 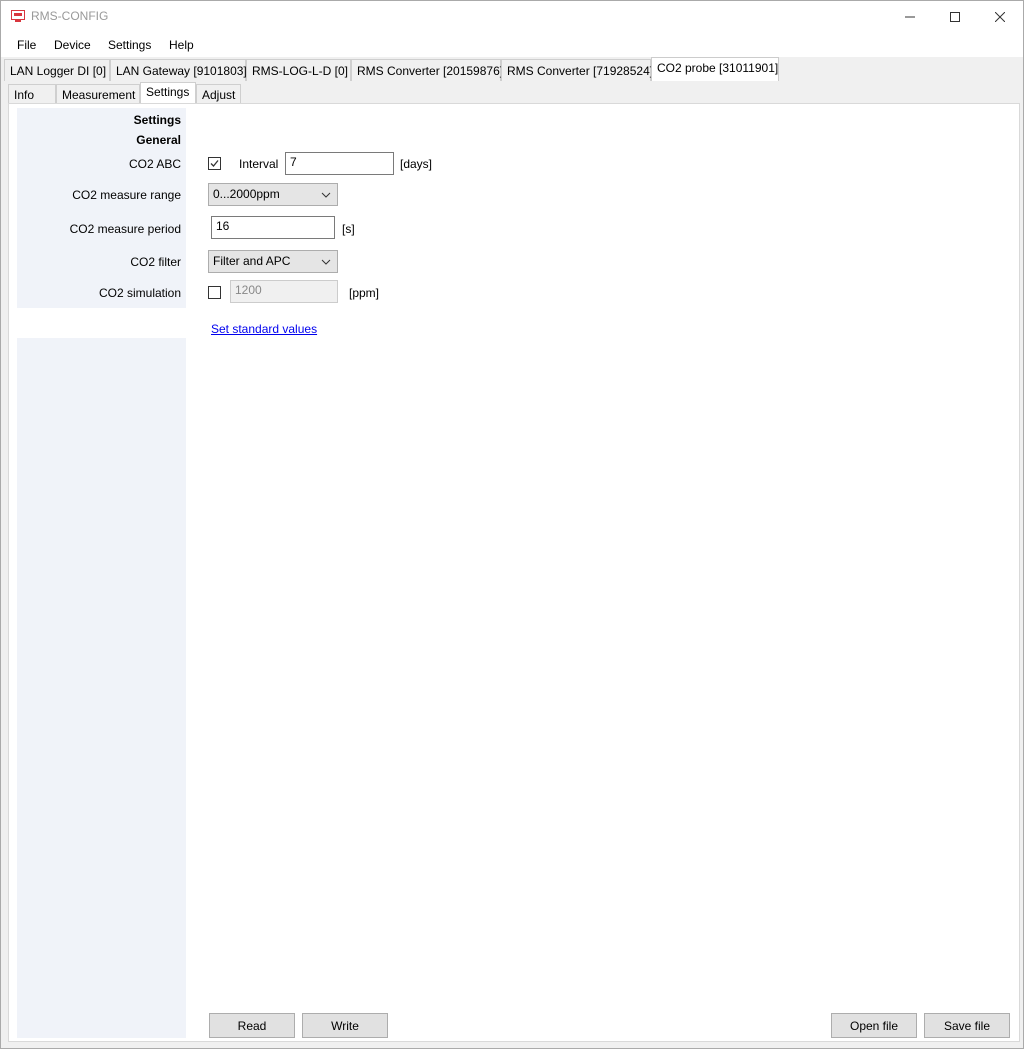 What do you see at coordinates (214, 292) in the screenshot?
I see `co2-simulation-checkbox` at bounding box center [214, 292].